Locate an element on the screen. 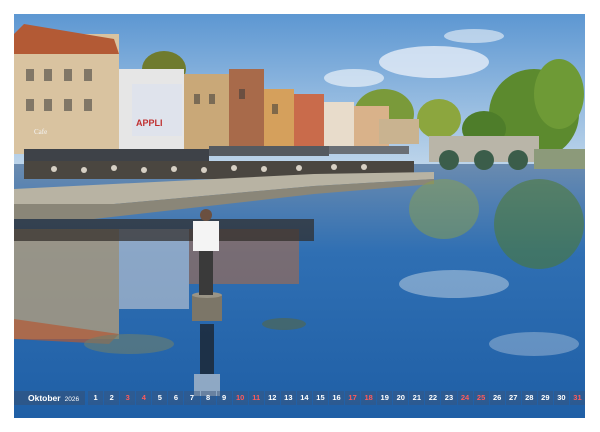  month-year: 2026 is located at coordinates (72, 399).